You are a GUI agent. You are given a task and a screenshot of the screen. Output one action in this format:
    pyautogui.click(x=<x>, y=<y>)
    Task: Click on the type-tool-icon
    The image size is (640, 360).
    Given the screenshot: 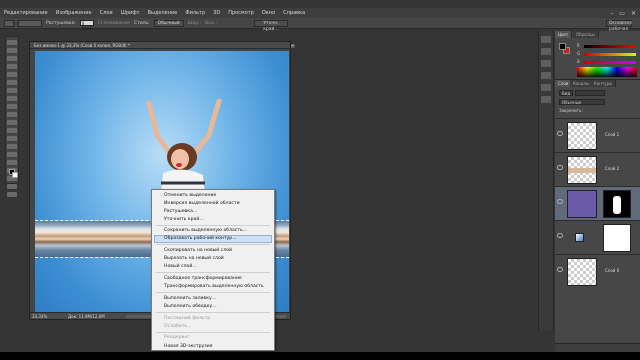 What is the action you would take?
    pyautogui.click(x=12, y=162)
    